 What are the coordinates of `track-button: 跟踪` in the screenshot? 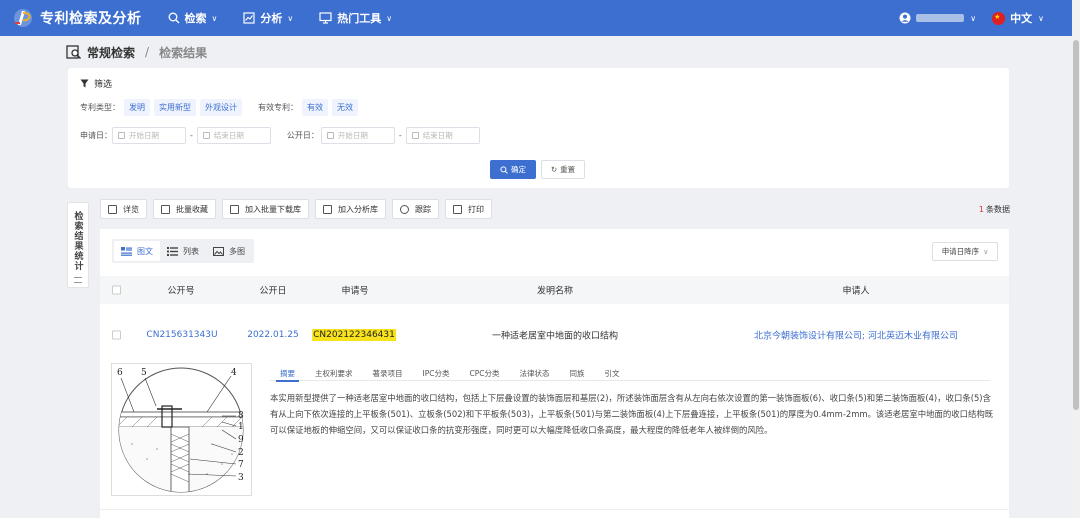 It's located at (415, 209).